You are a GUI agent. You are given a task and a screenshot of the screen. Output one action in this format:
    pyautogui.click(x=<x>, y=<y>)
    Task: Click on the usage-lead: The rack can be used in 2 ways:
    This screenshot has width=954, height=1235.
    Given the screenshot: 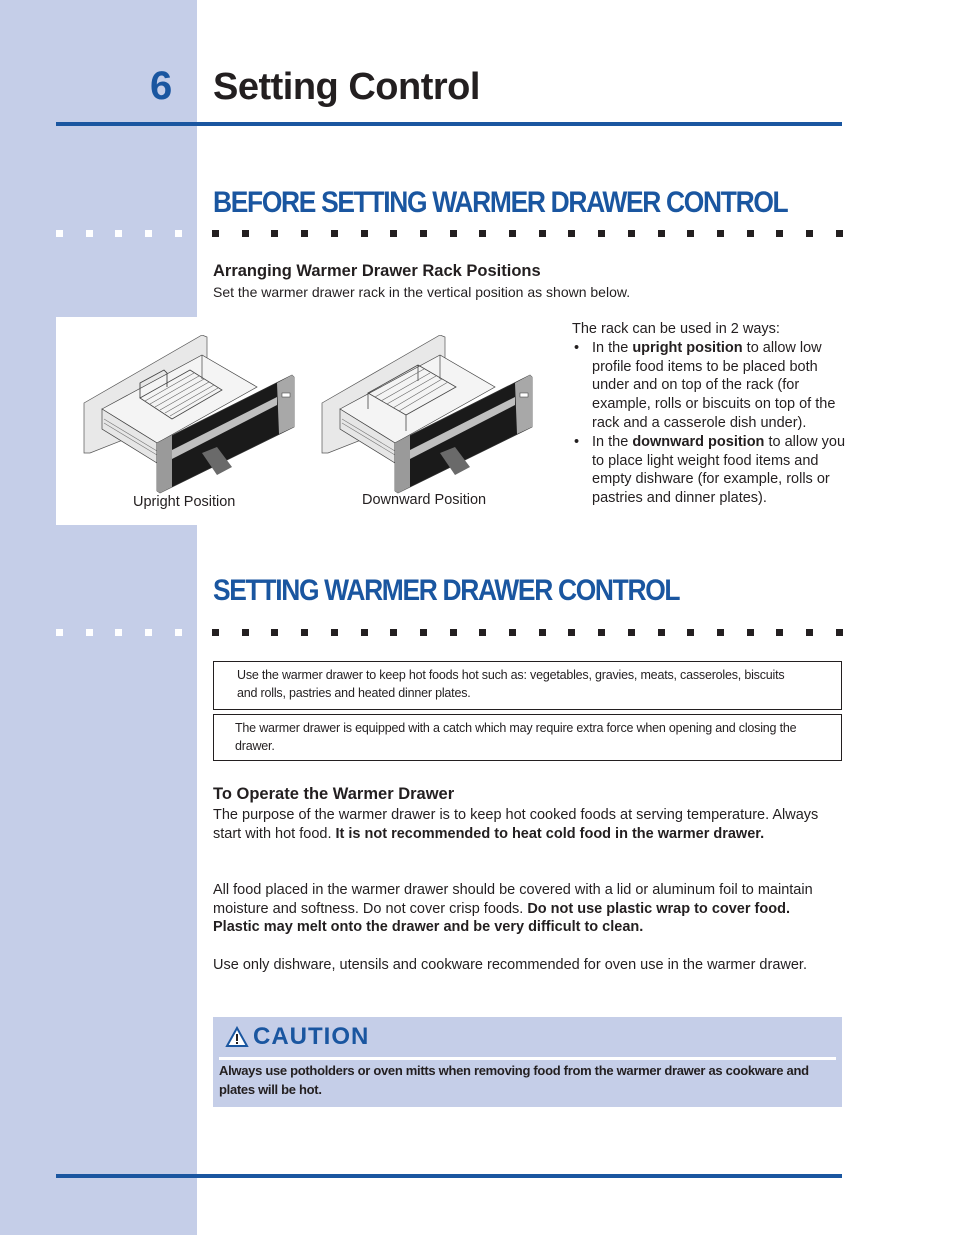 What is the action you would take?
    pyautogui.click(x=676, y=329)
    